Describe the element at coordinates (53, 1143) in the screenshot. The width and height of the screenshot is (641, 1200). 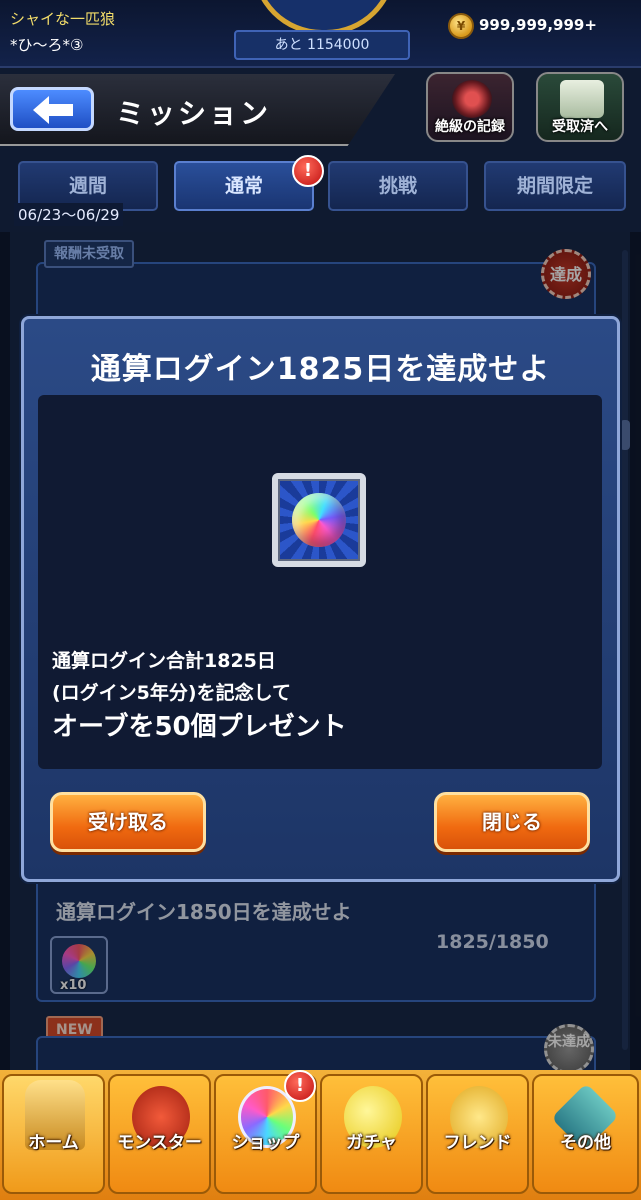
I see `nav-label: ホーム` at that location.